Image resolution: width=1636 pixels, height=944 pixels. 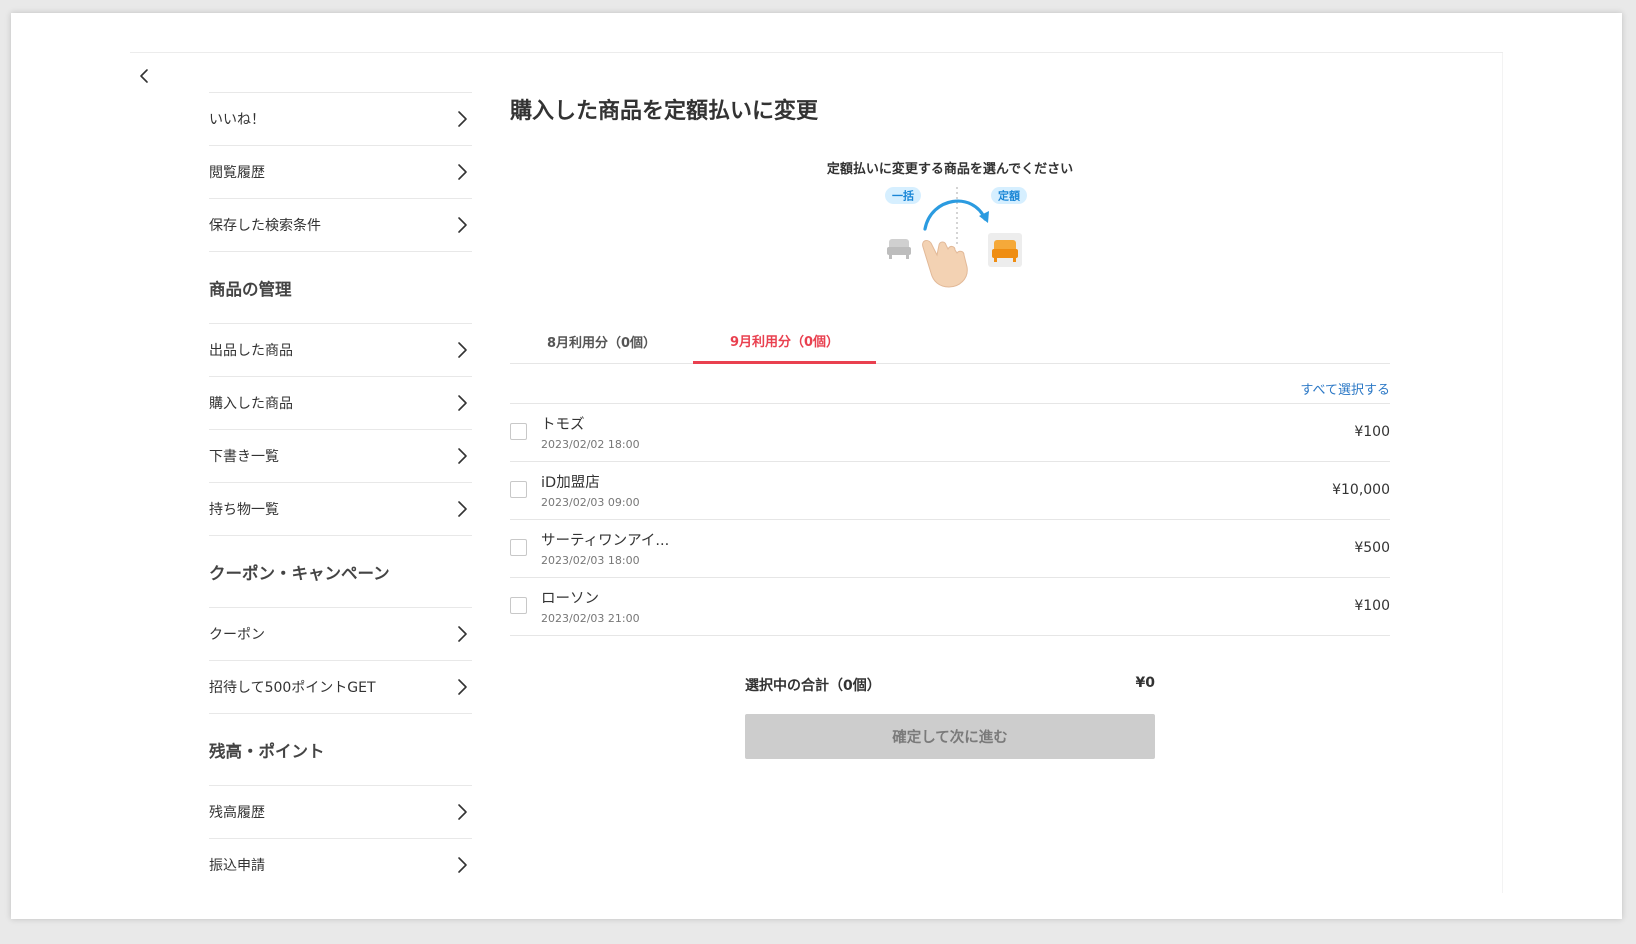 I want to click on orange-seat-icon, so click(x=1005, y=250).